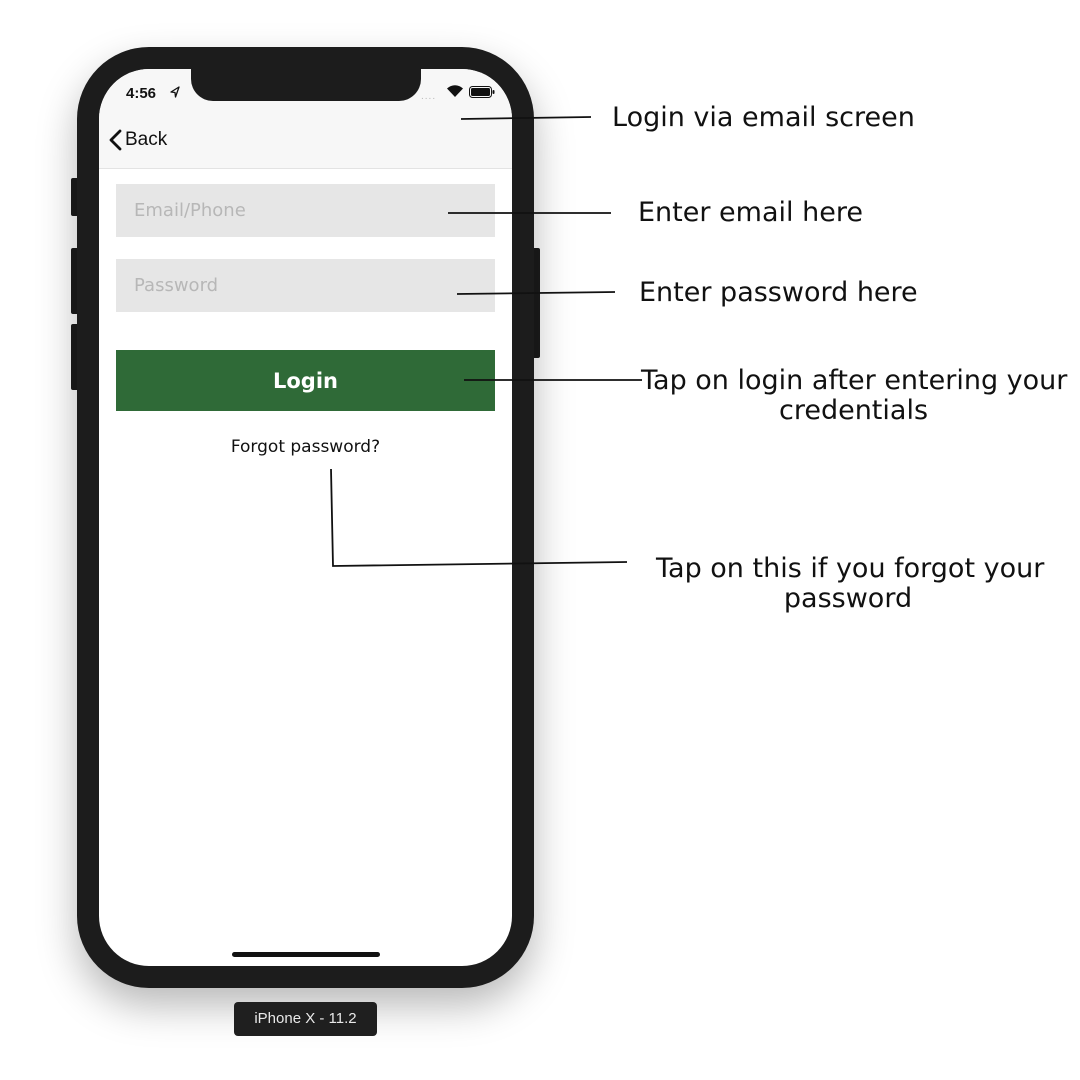  I want to click on forgot-password-link: Forgot password?, so click(305, 447).